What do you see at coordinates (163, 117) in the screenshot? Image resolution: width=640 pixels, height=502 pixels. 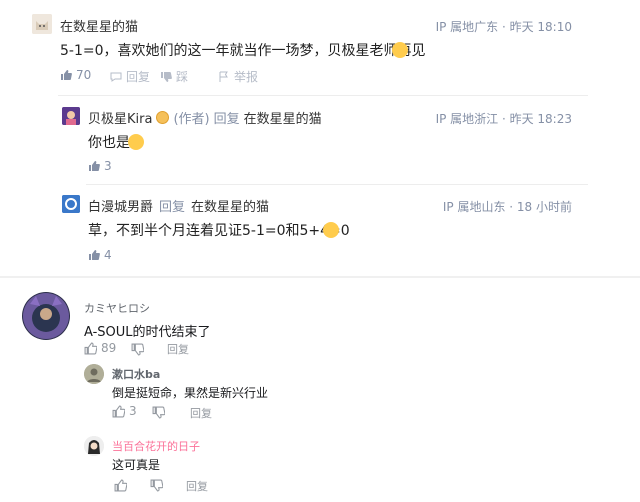 I see `verified-badge-icon` at bounding box center [163, 117].